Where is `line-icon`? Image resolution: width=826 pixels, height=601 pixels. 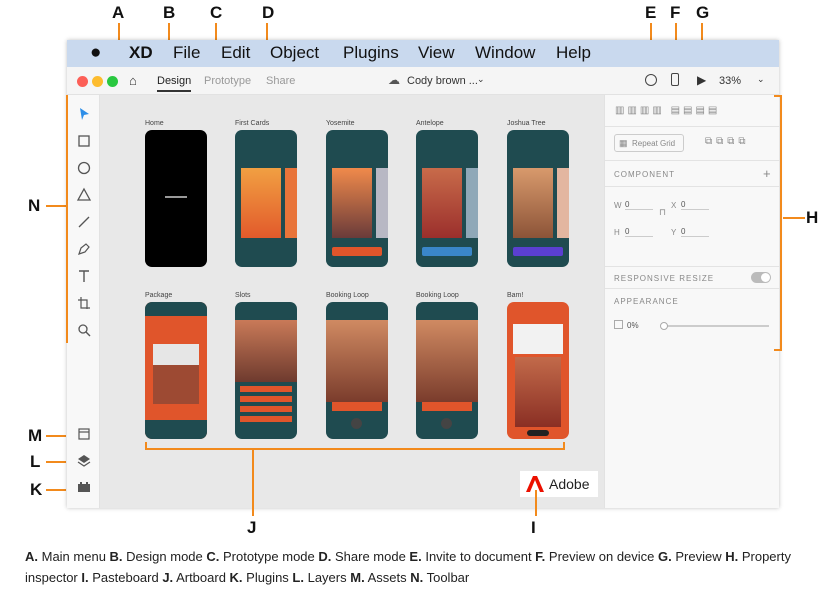 line-icon is located at coordinates (84, 222).